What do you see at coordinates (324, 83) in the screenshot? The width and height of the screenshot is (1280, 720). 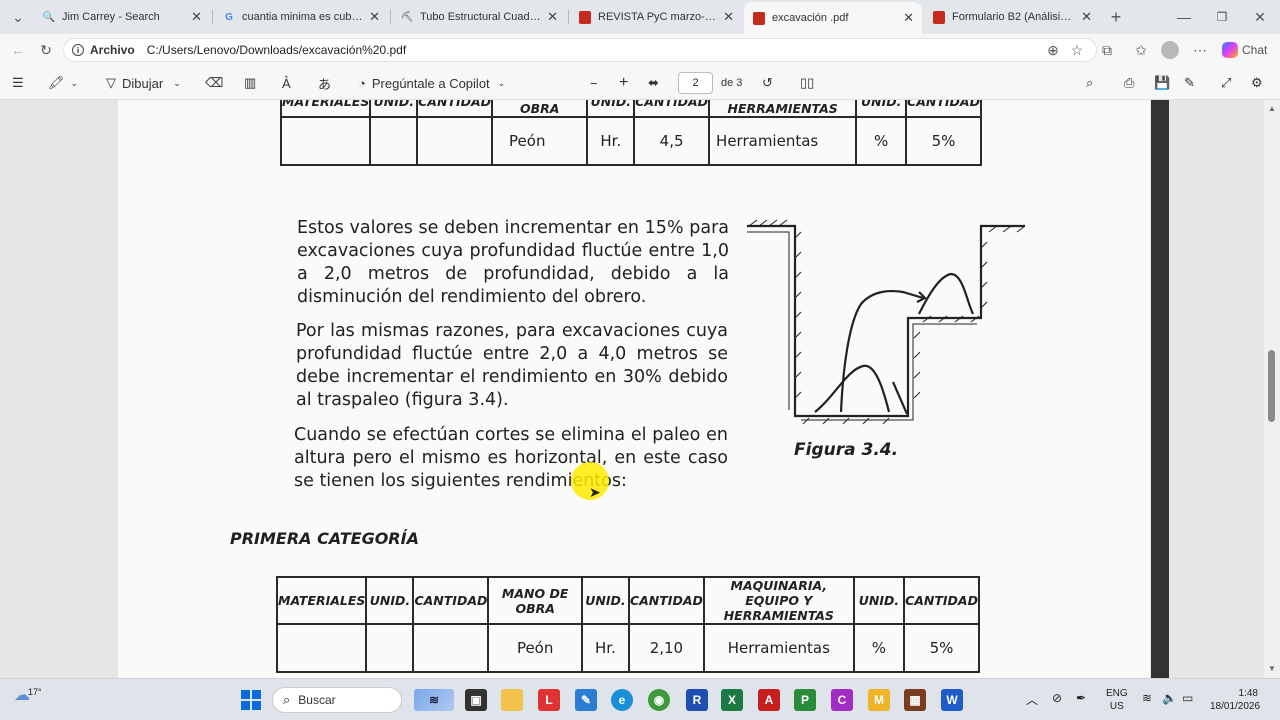 I see `translate-icon: あ` at bounding box center [324, 83].